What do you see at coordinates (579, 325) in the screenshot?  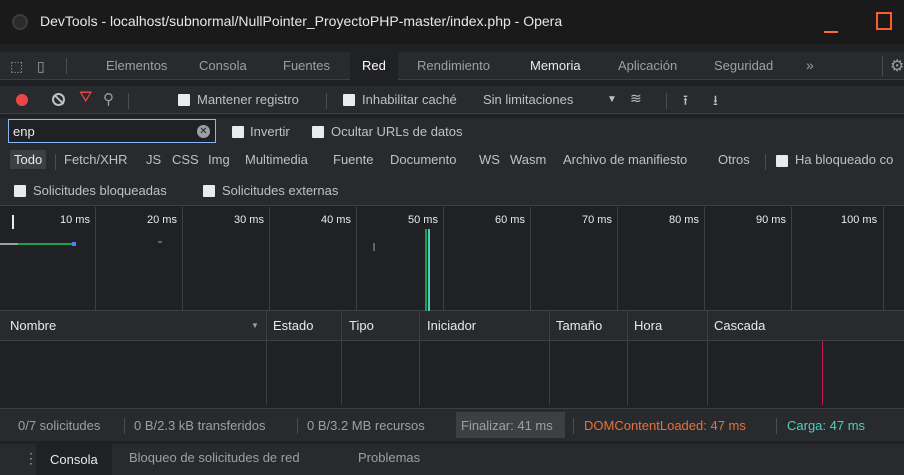 I see `column-tamano: Tamaño` at bounding box center [579, 325].